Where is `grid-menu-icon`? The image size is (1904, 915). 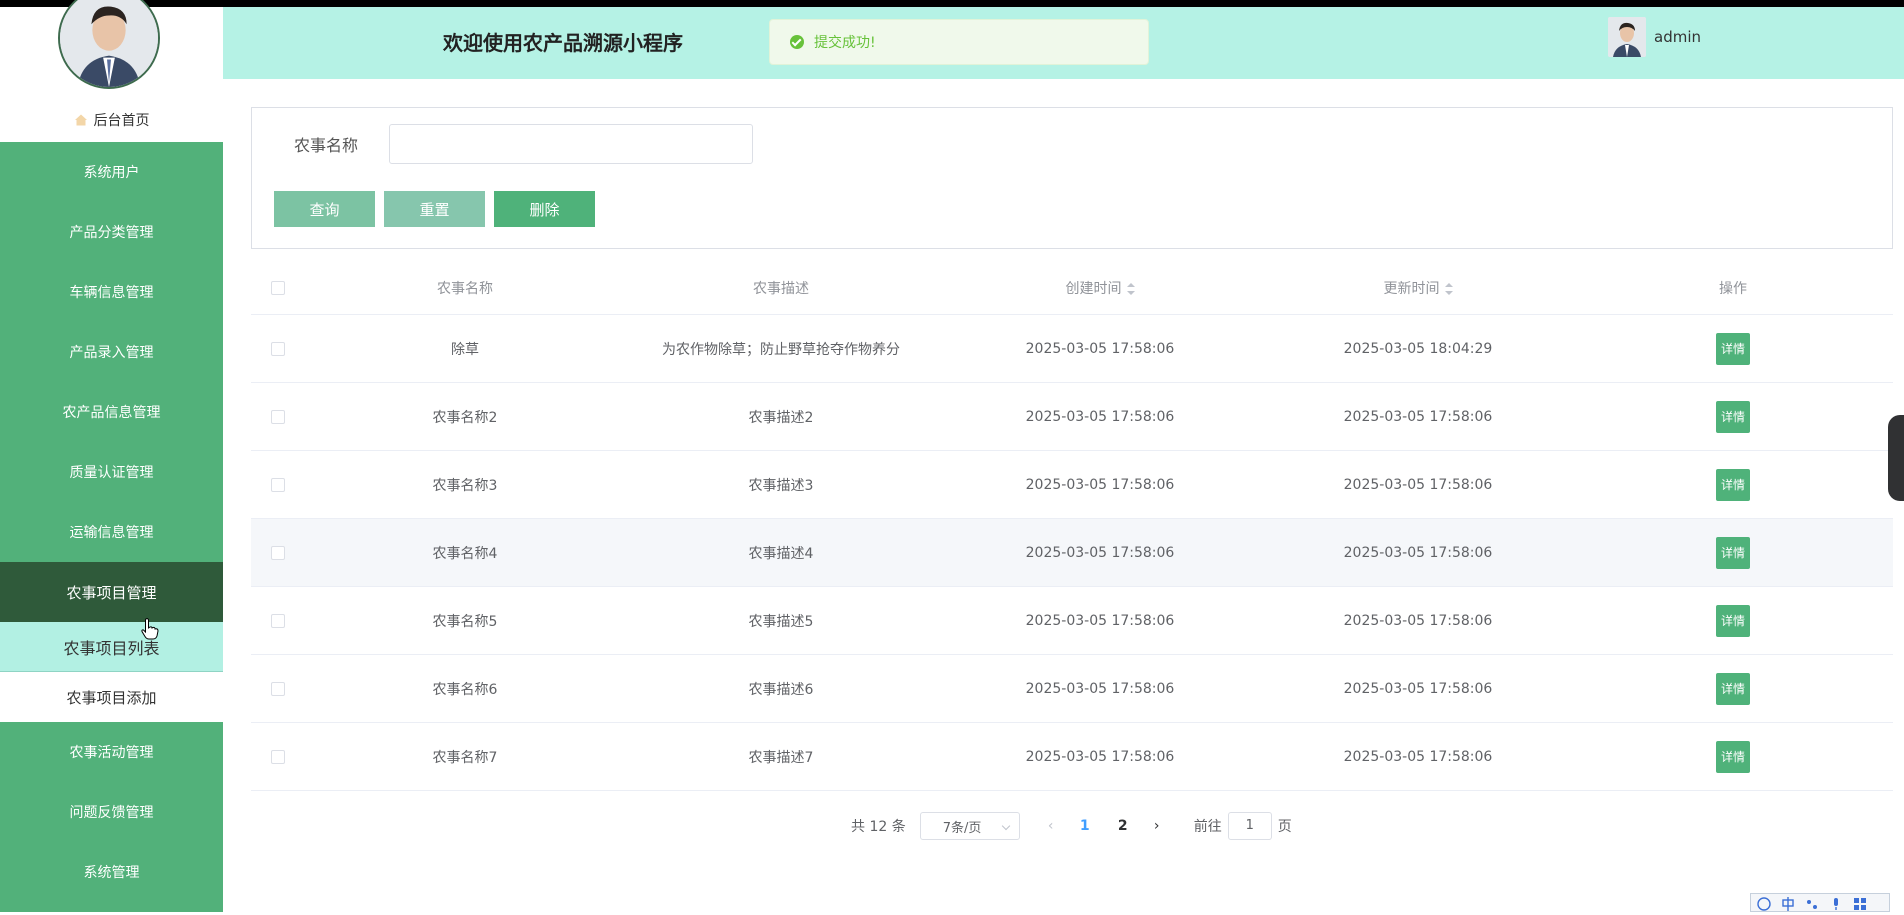 grid-menu-icon is located at coordinates (1860, 903).